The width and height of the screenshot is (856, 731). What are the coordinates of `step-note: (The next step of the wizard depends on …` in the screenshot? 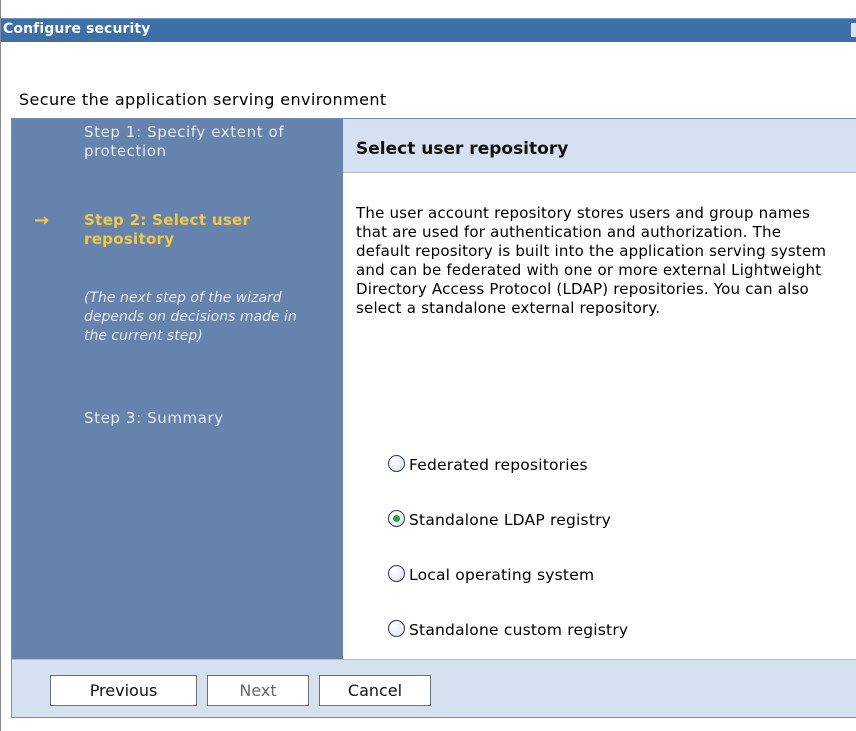 It's located at (190, 317).